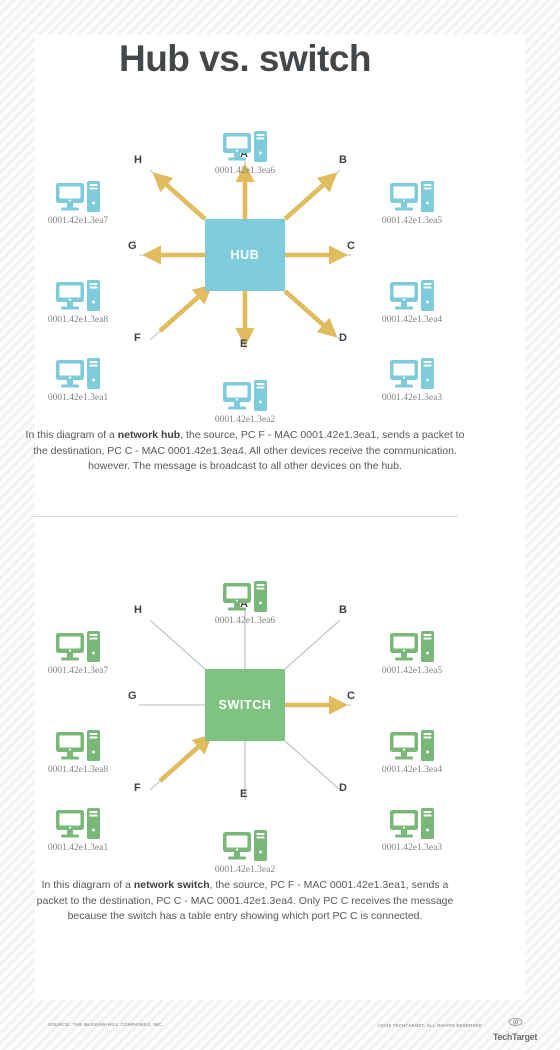  I want to click on section-divider, so click(245, 516).